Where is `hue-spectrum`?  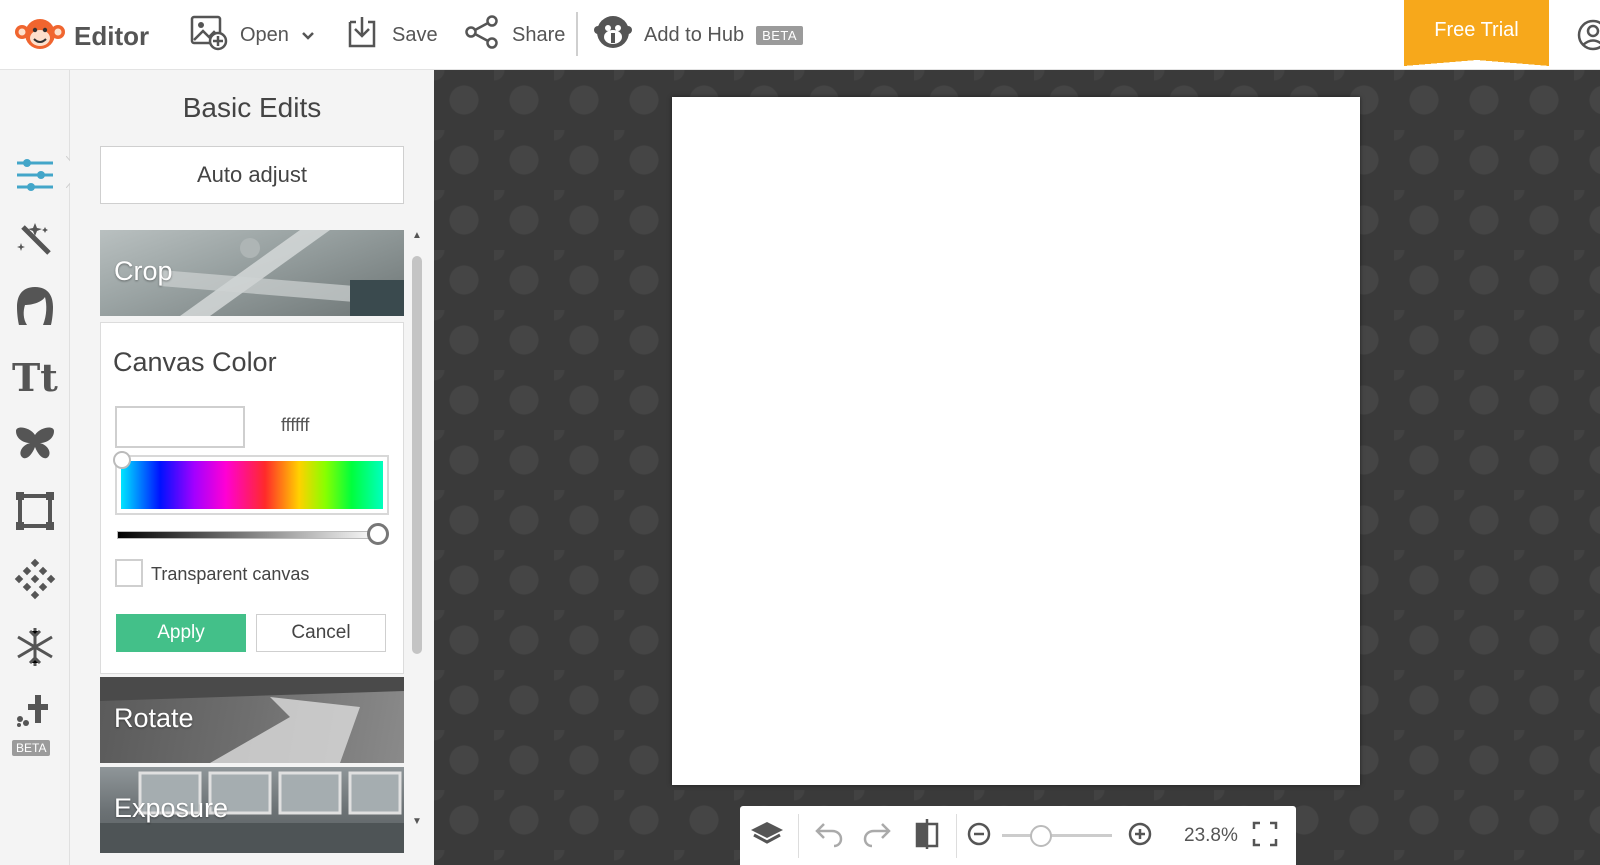 hue-spectrum is located at coordinates (252, 485).